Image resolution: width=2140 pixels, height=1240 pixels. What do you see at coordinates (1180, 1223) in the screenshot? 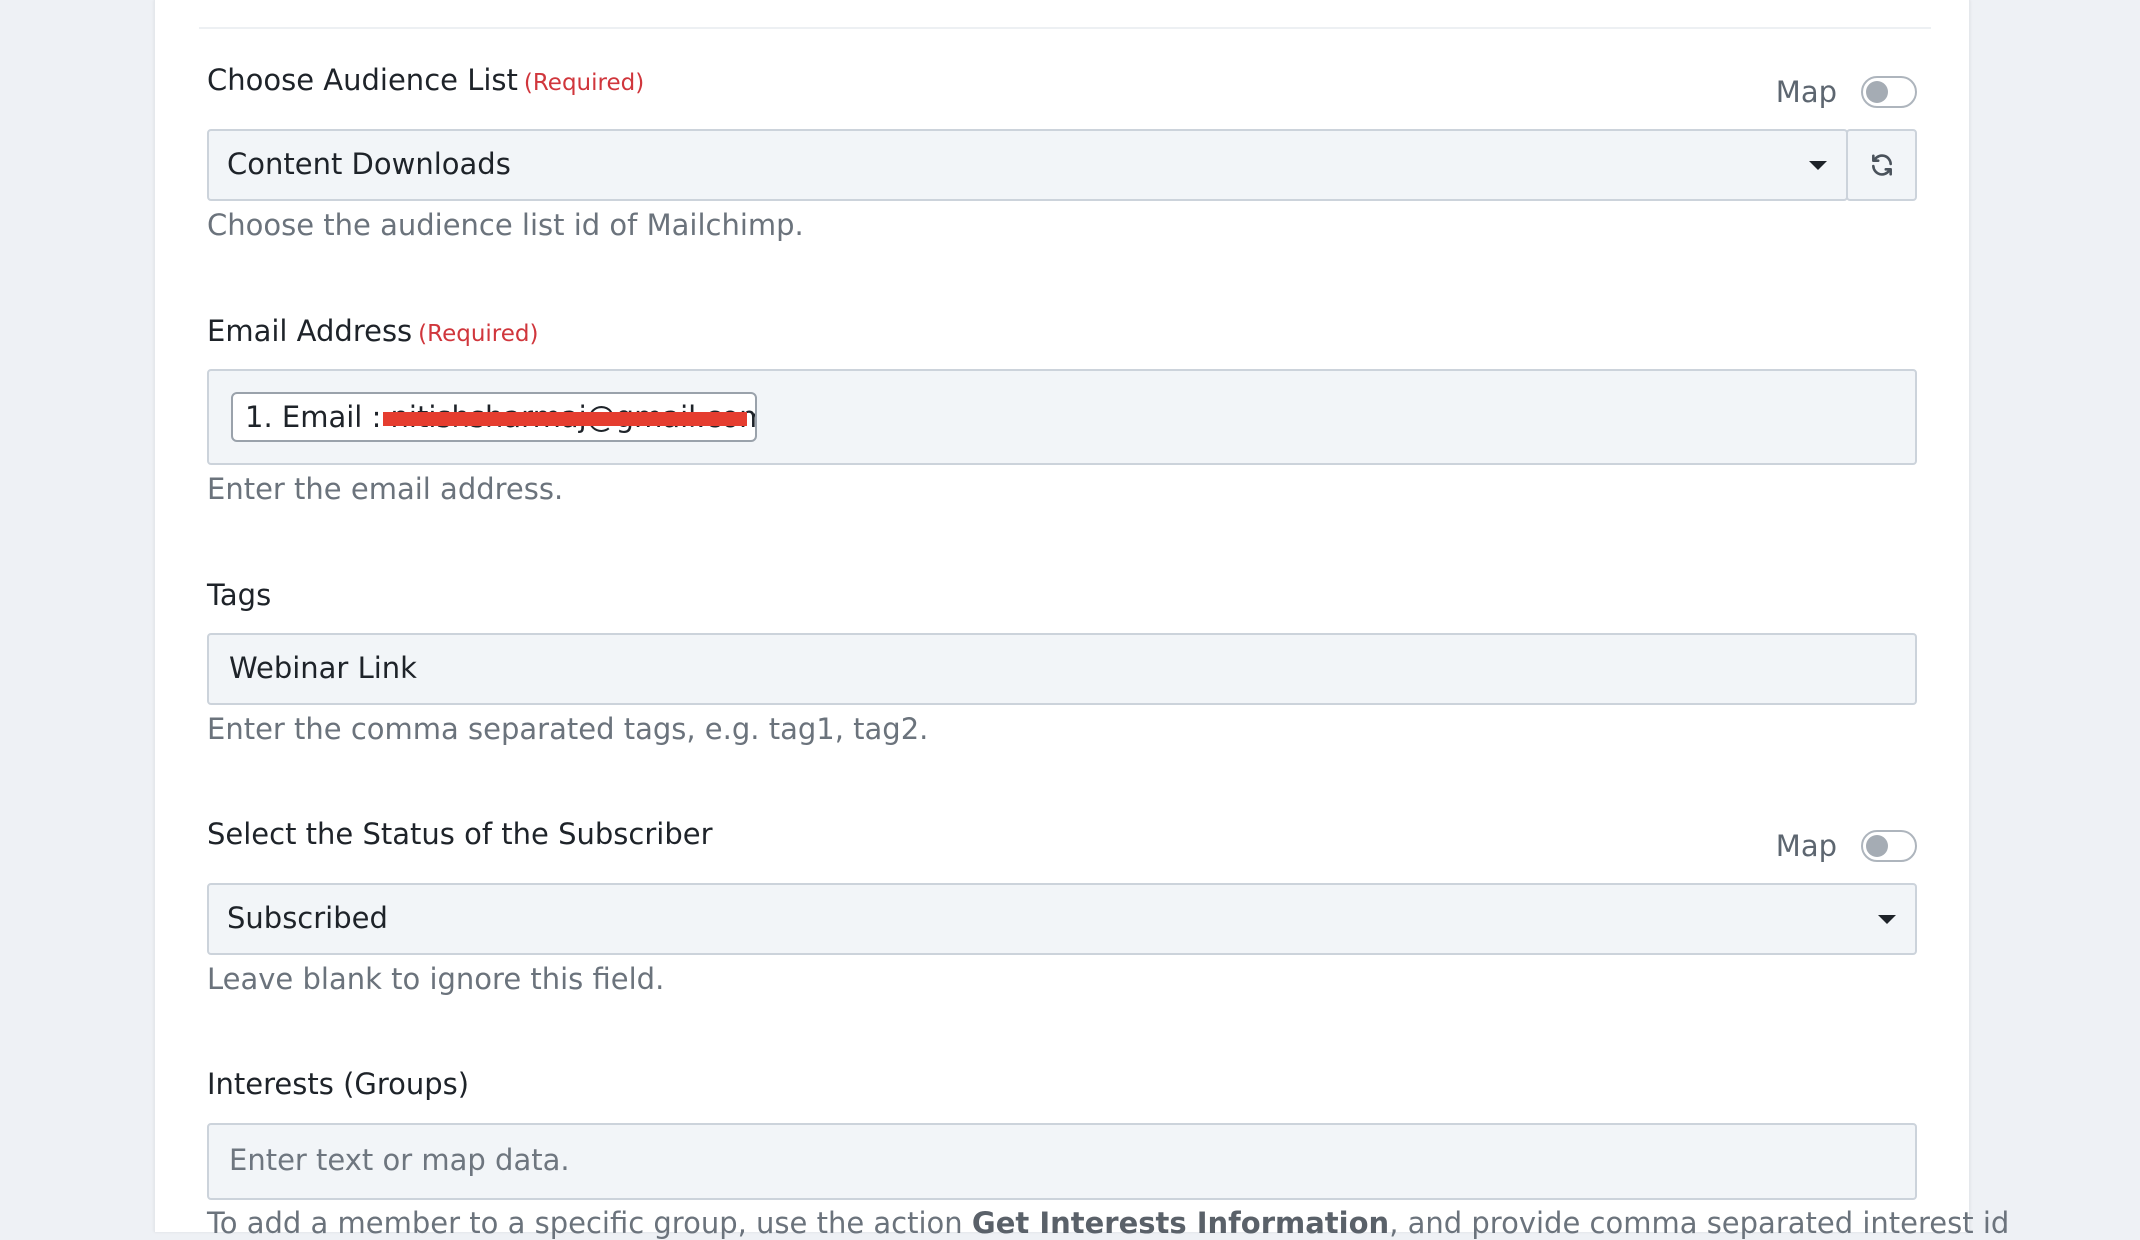
I see `get-interests-information-text: Get Interests Information` at bounding box center [1180, 1223].